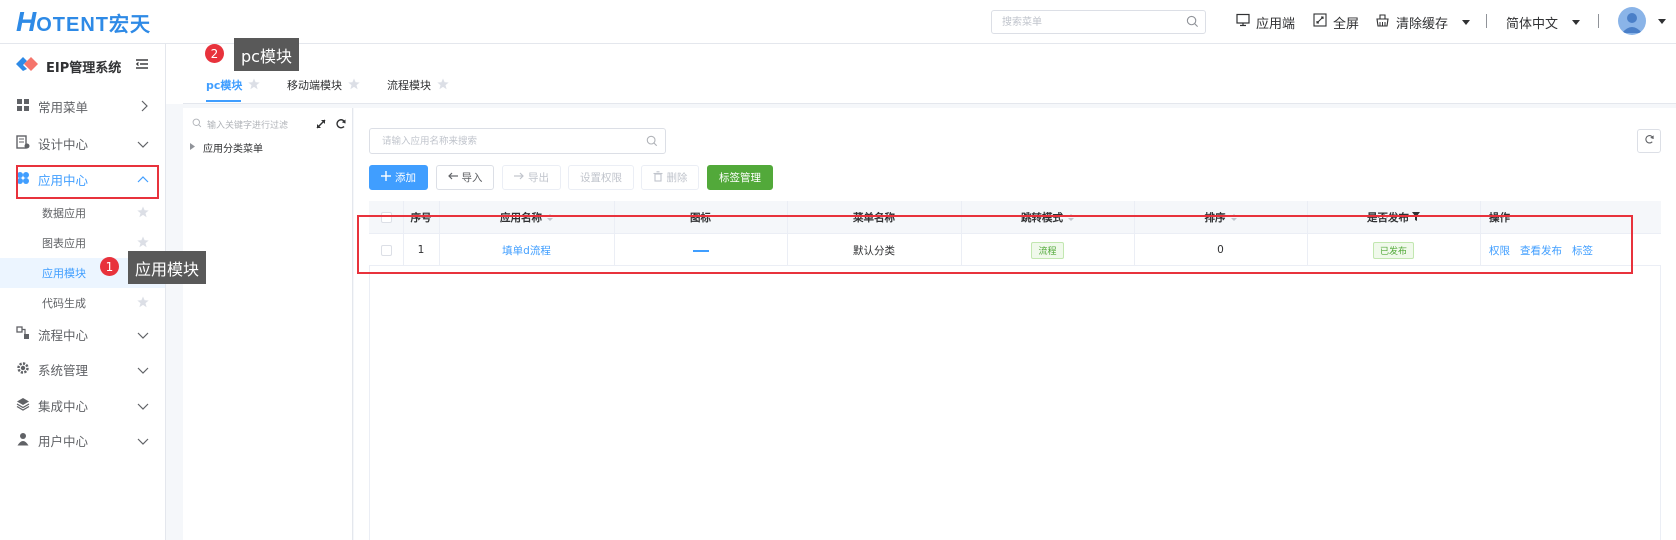  I want to click on highlight-box-app-center, so click(87, 182).